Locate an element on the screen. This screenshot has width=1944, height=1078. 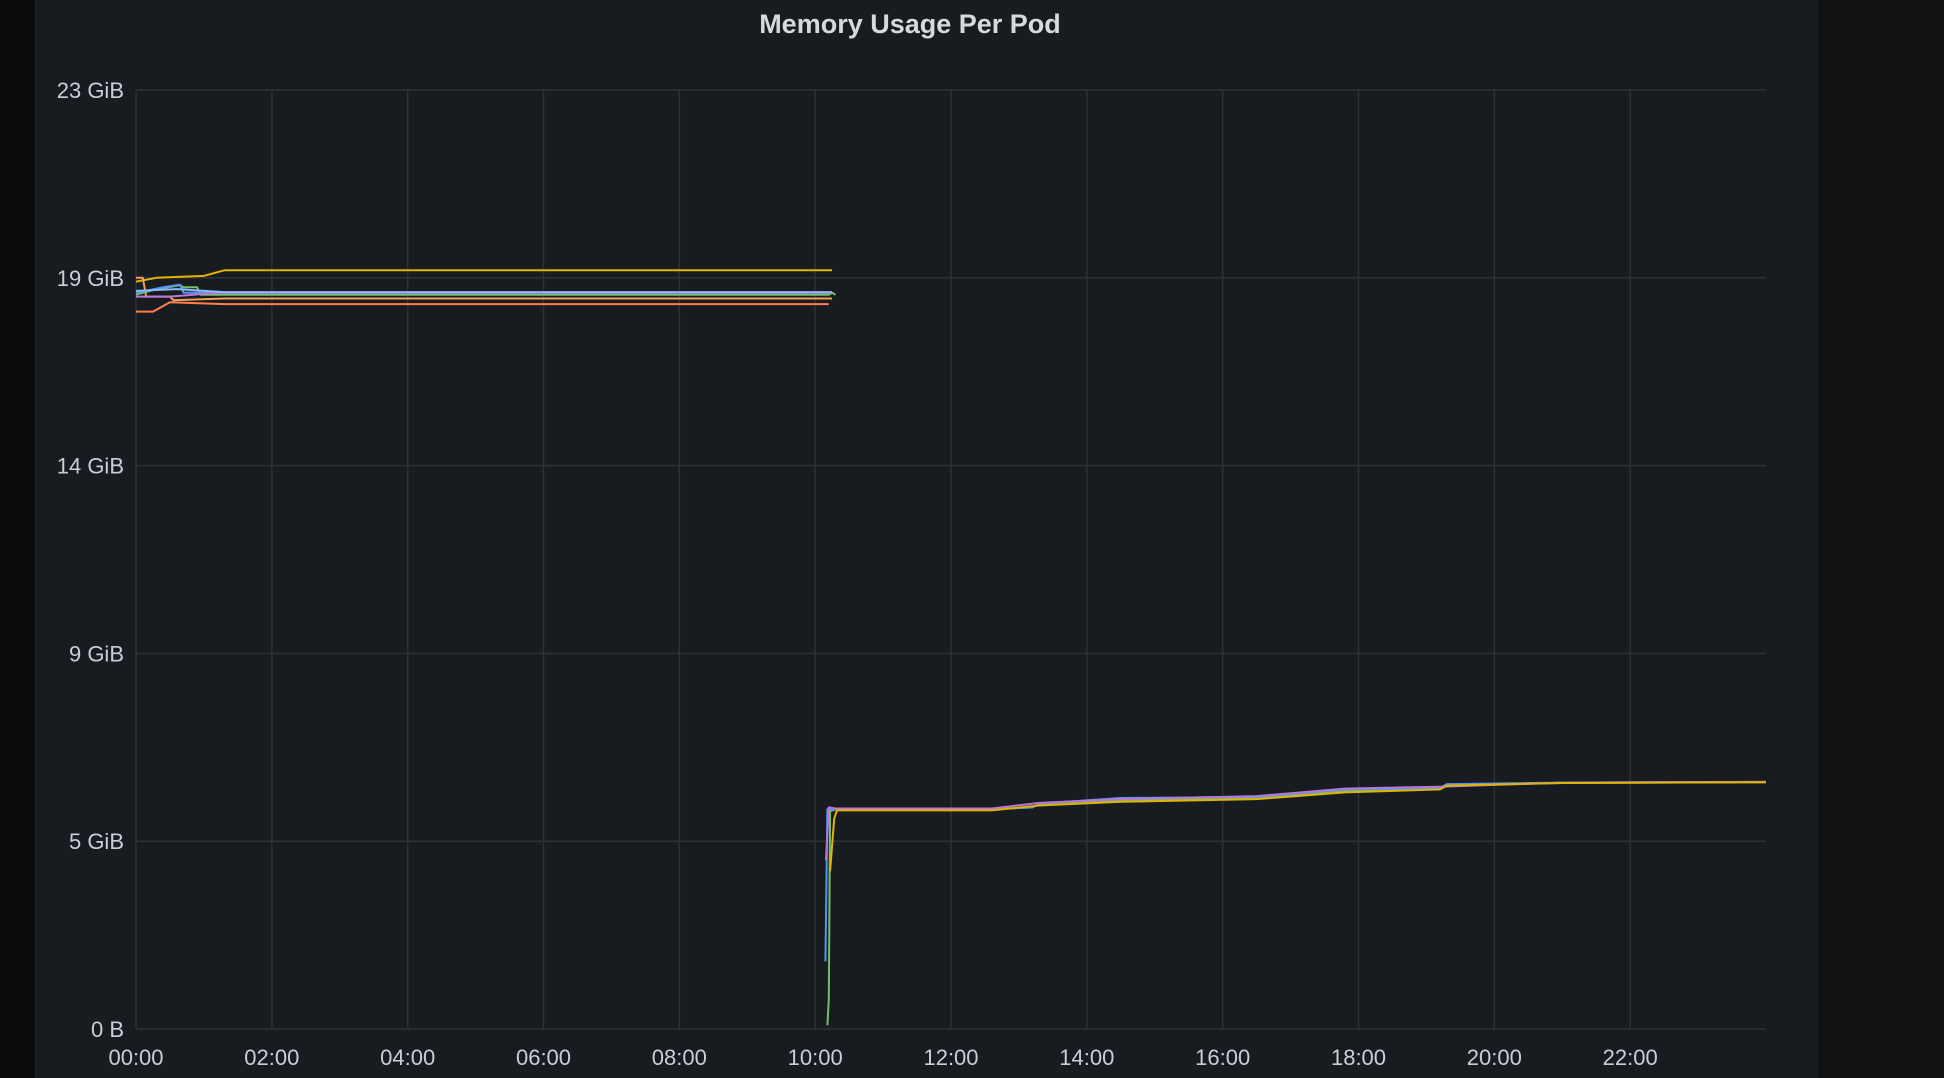
y-tick-label: 23 GiB is located at coordinates (90, 90).